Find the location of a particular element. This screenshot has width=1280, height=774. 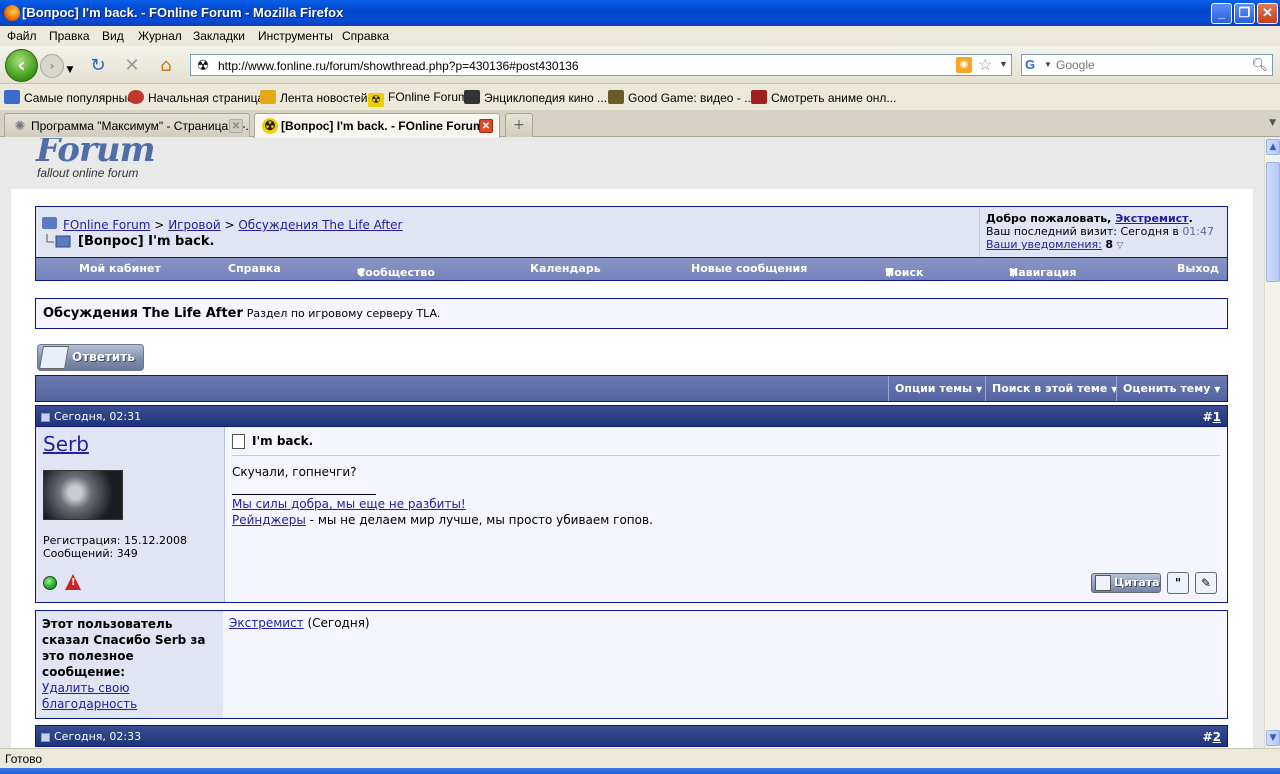

quote-icon is located at coordinates (1103, 583).